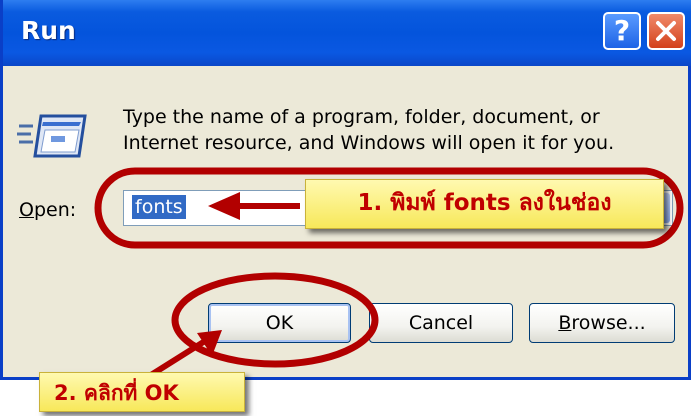 Image resolution: width=691 pixels, height=416 pixels. Describe the element at coordinates (52, 136) in the screenshot. I see `run-program-icon` at that location.